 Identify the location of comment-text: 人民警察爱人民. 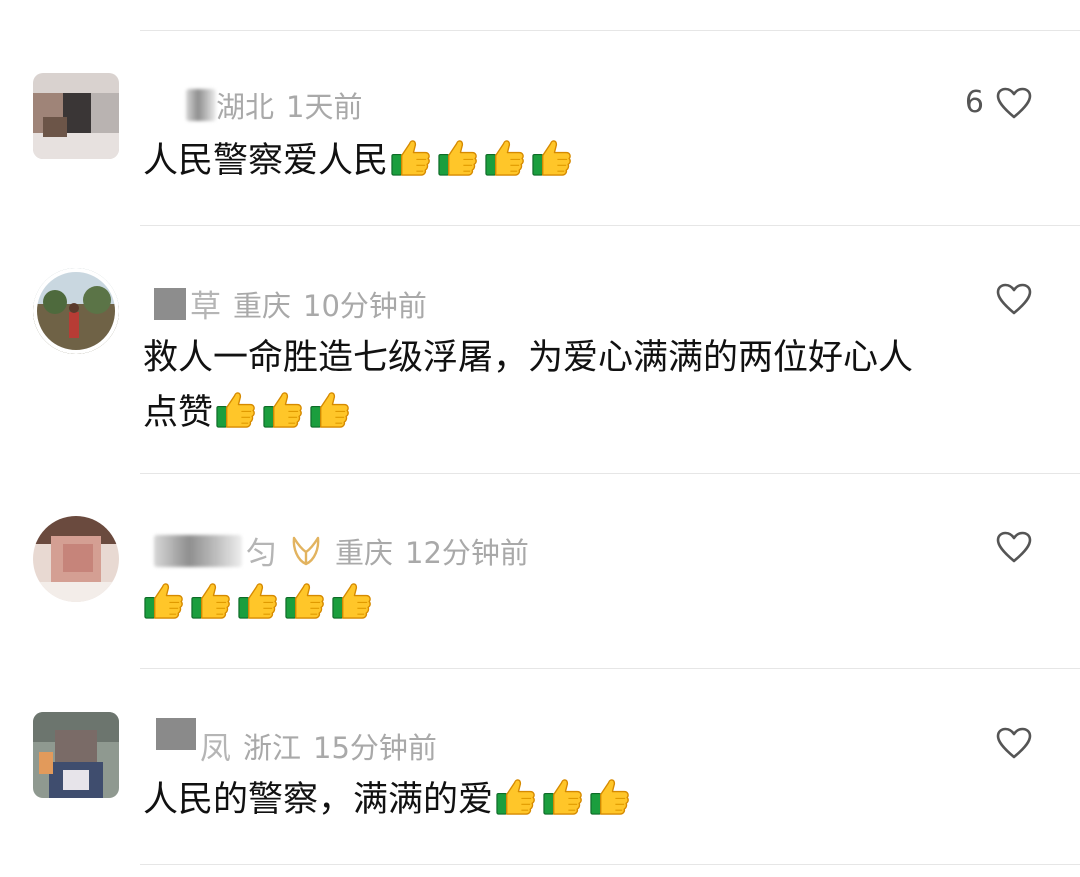
(358, 161).